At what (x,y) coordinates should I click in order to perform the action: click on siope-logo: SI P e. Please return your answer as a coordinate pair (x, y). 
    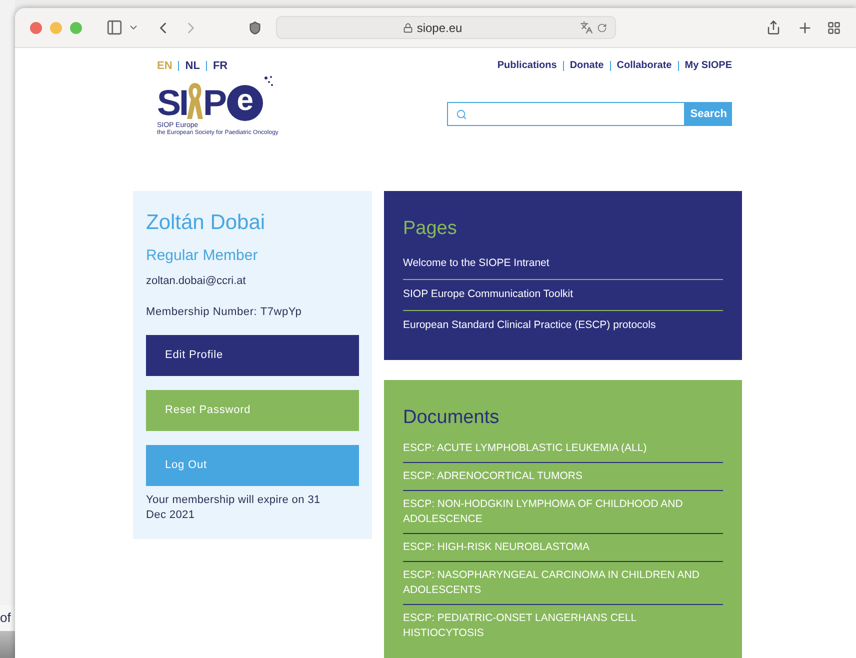
    Looking at the image, I should click on (217, 99).